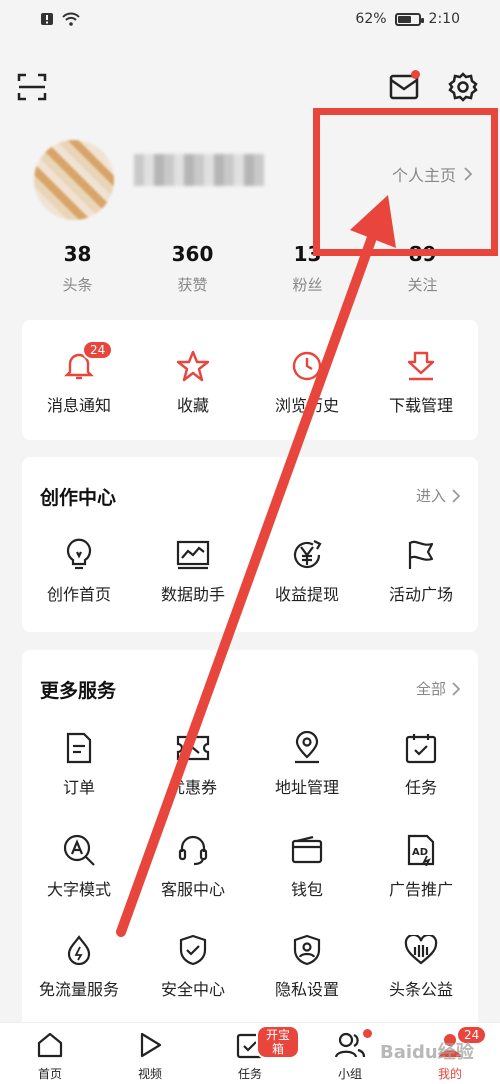  I want to click on quick-actions-card: 24 消息通知 收藏 浏览历史 下载管理, so click(250, 380).